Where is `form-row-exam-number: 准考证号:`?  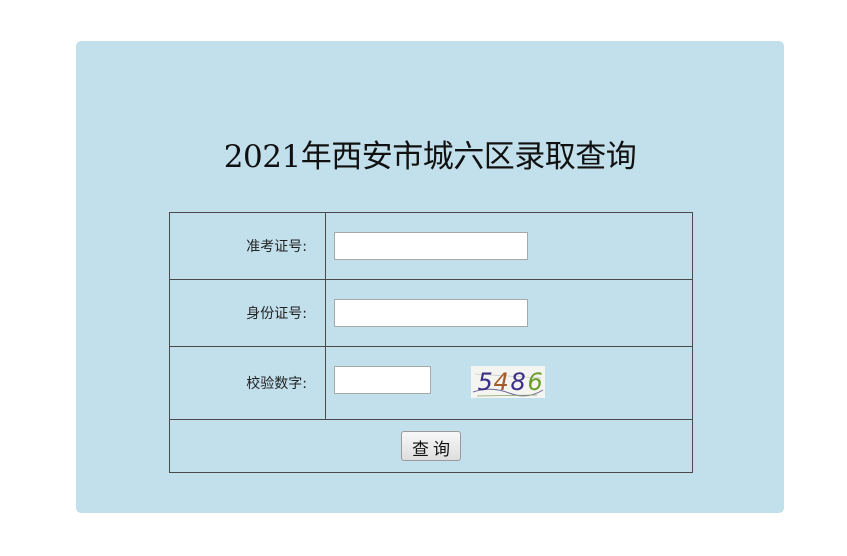
form-row-exam-number: 准考证号: is located at coordinates (431, 246).